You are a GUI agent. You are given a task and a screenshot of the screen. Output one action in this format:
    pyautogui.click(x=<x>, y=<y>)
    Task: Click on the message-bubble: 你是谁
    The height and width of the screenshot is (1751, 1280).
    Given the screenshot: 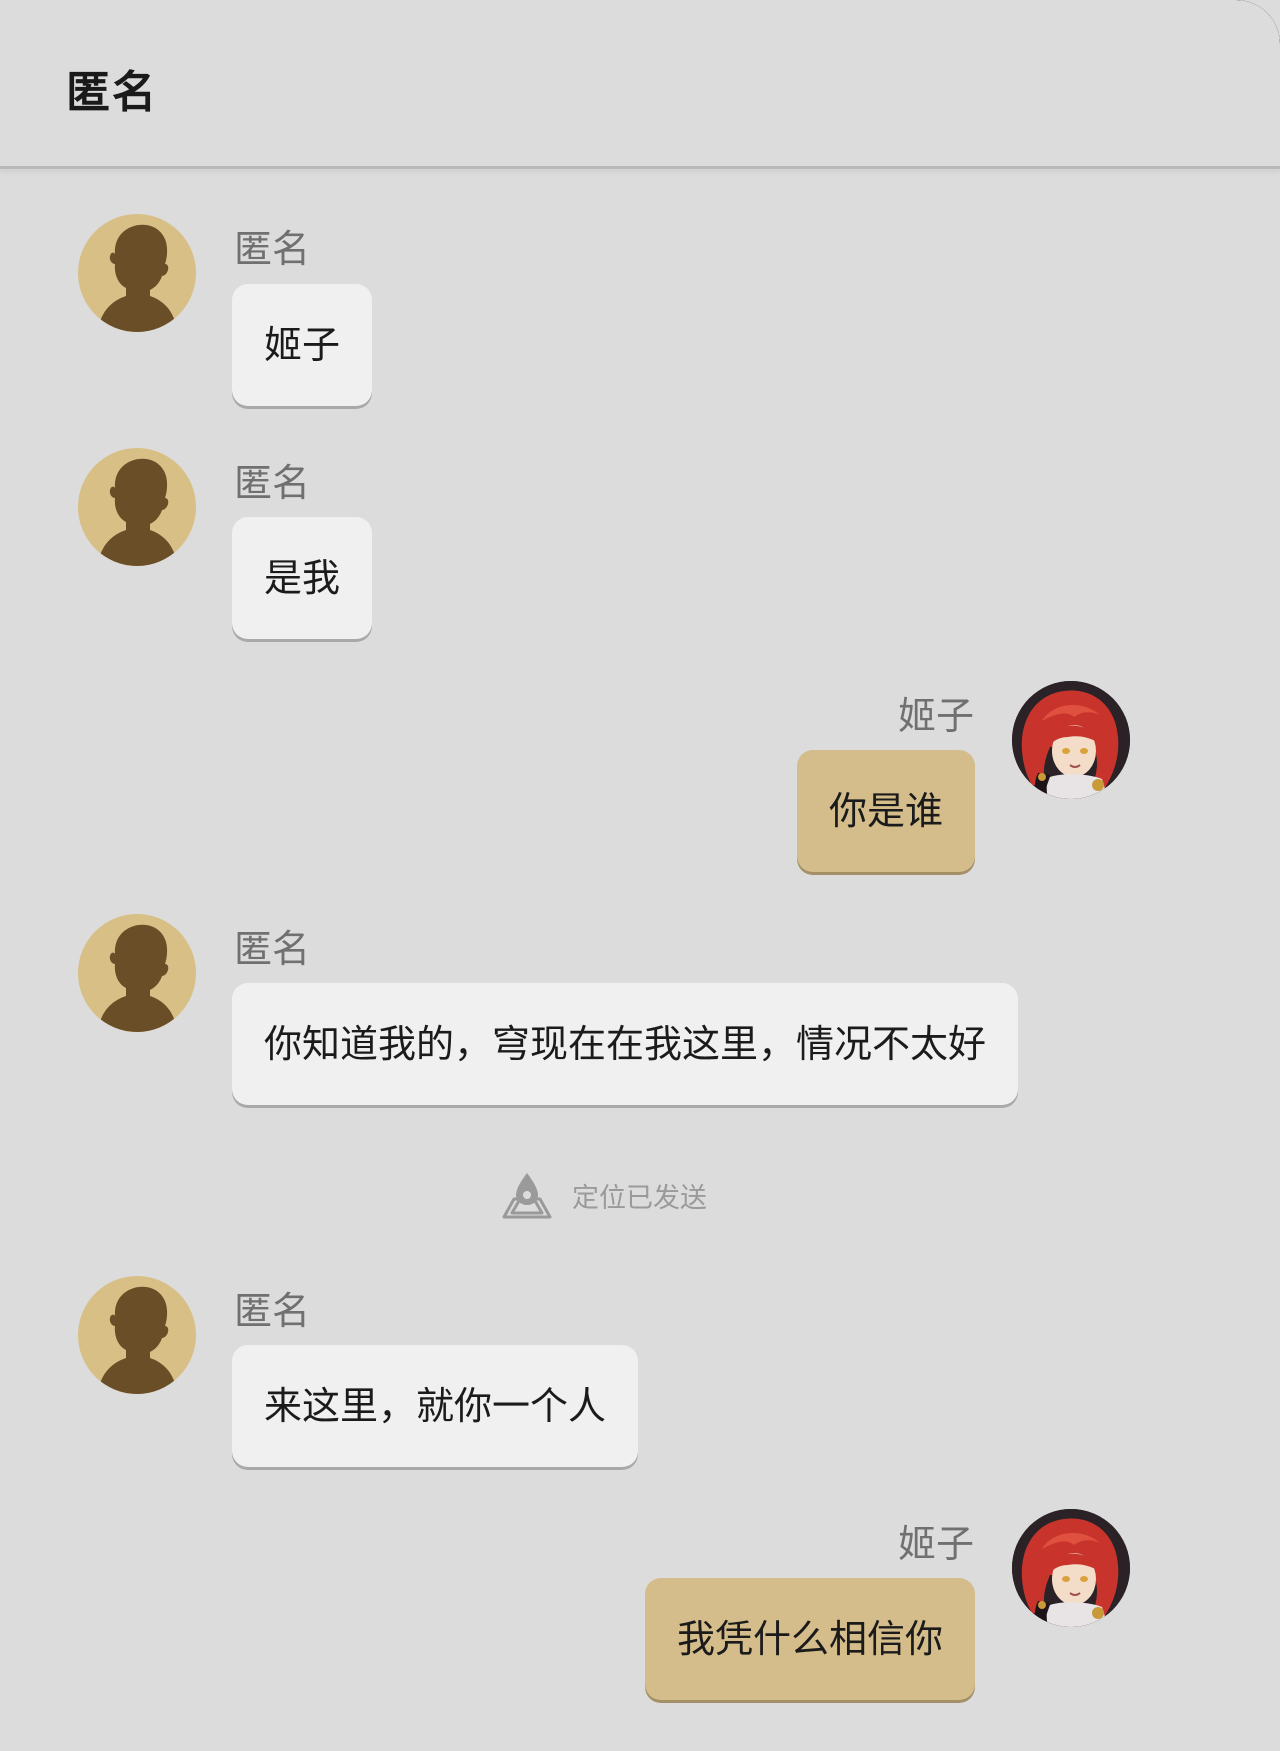 What is the action you would take?
    pyautogui.click(x=885, y=811)
    